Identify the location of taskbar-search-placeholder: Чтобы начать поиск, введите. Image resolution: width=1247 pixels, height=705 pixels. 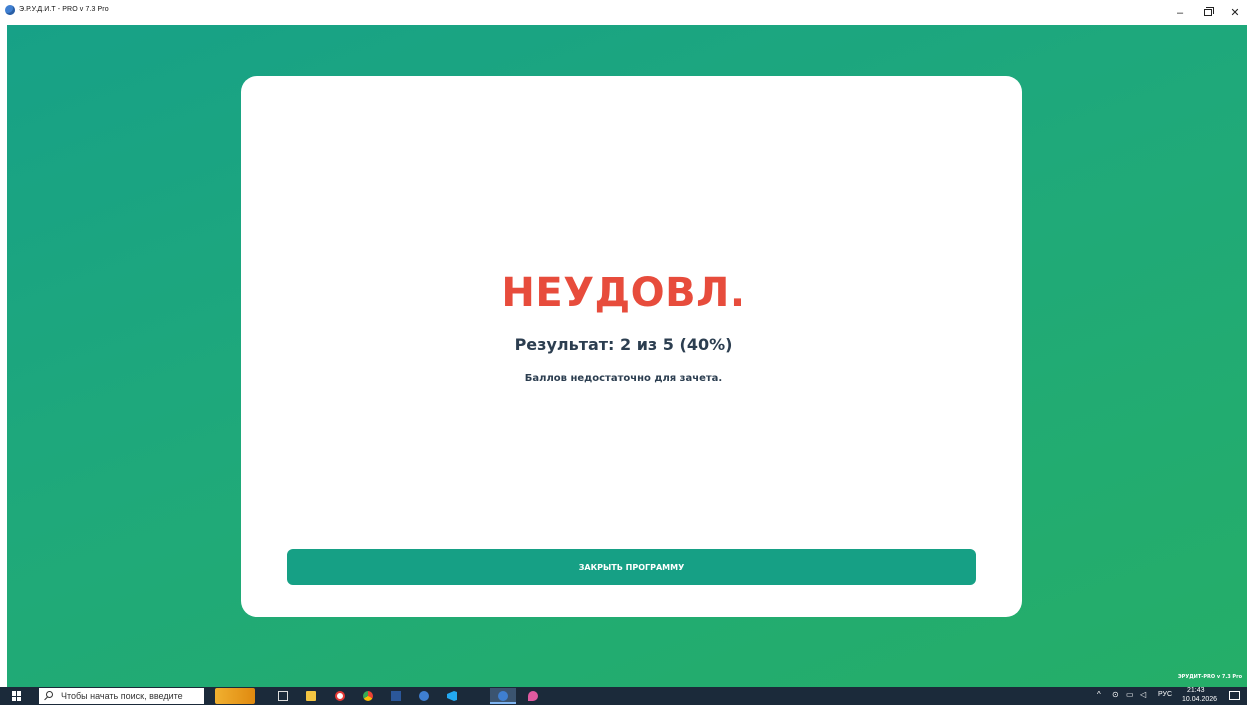
(122, 696).